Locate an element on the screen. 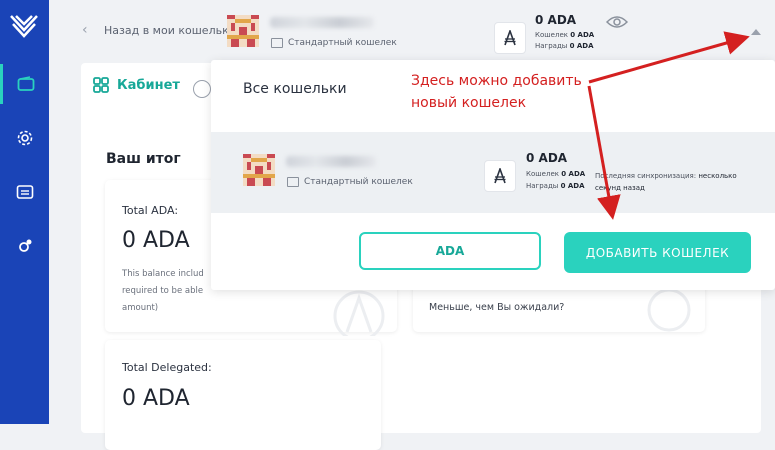  chevron-left-icon: ‹ is located at coordinates (85, 30).